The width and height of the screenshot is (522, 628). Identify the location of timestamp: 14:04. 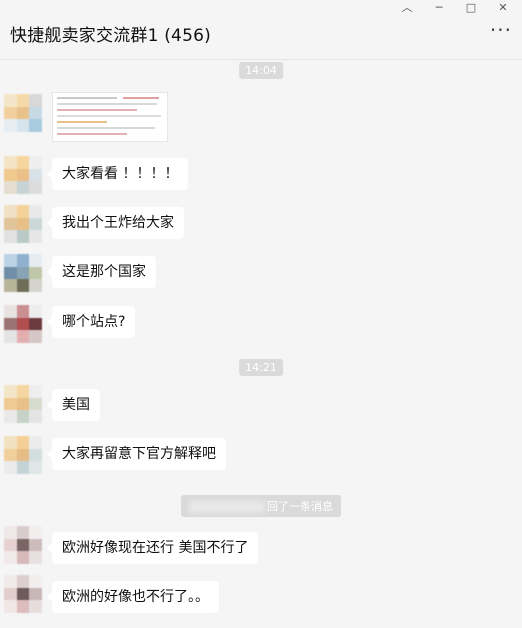
(261, 70).